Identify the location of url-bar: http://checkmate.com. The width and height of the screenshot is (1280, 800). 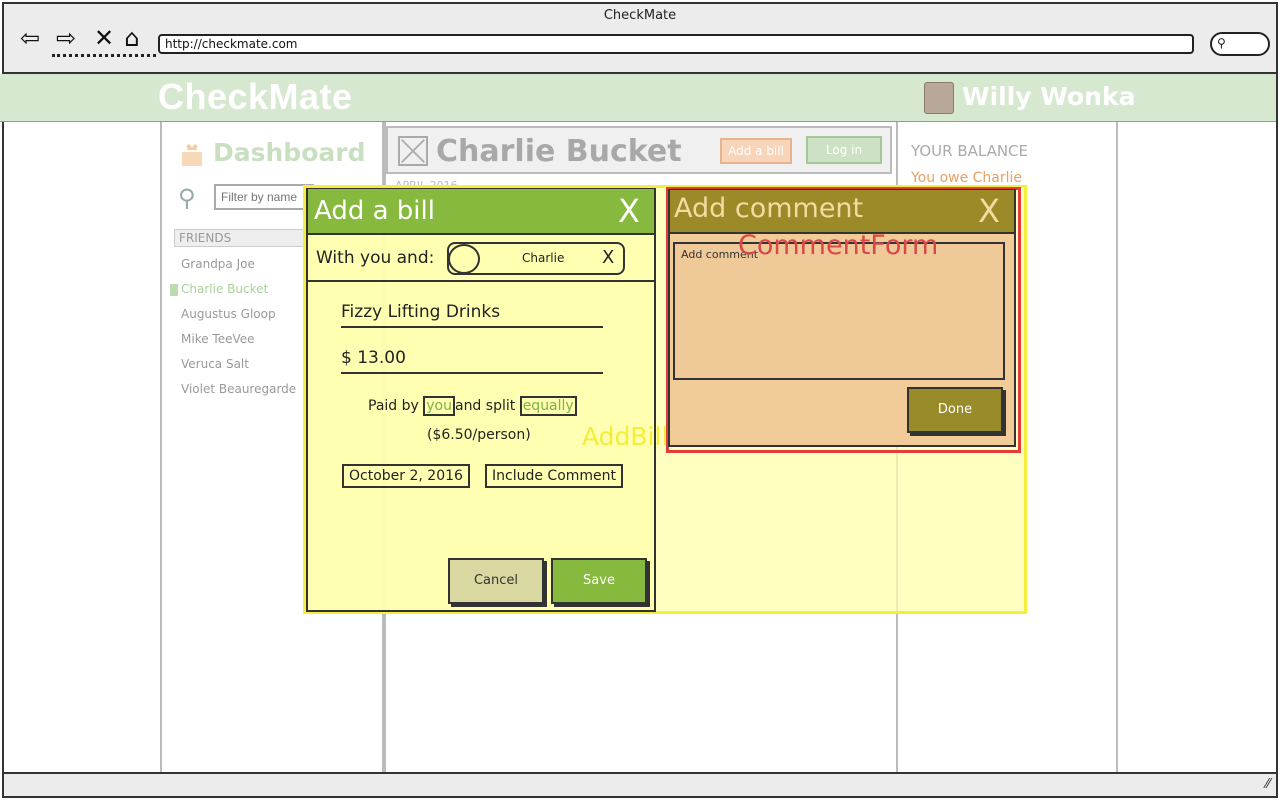
(676, 44).